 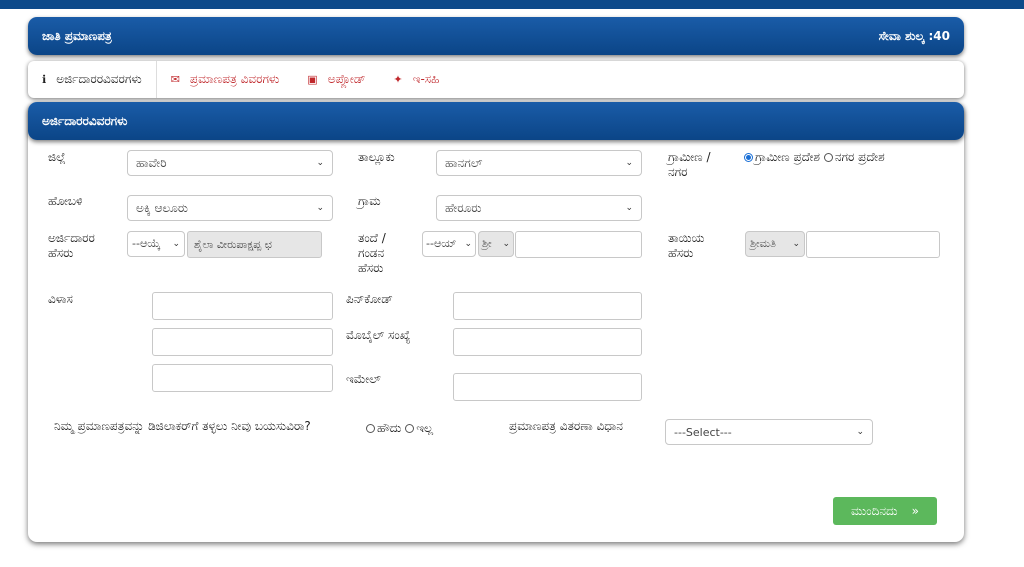 What do you see at coordinates (425, 428) in the screenshot?
I see `digilocker-no-label: ಇಲ್ಲ` at bounding box center [425, 428].